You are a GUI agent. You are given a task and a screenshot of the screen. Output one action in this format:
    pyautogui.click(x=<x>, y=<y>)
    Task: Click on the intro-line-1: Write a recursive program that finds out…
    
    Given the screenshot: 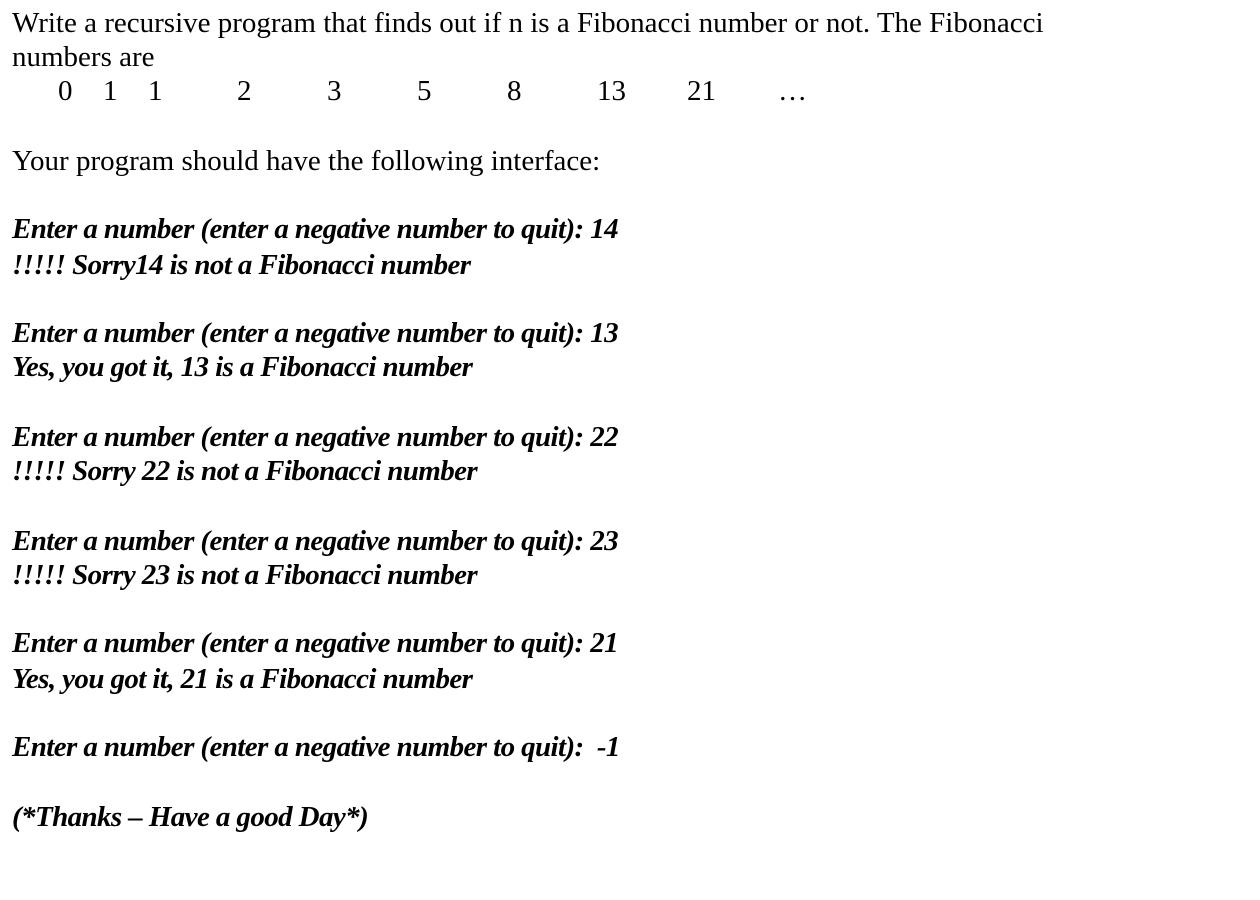 What is the action you would take?
    pyautogui.click(x=528, y=23)
    